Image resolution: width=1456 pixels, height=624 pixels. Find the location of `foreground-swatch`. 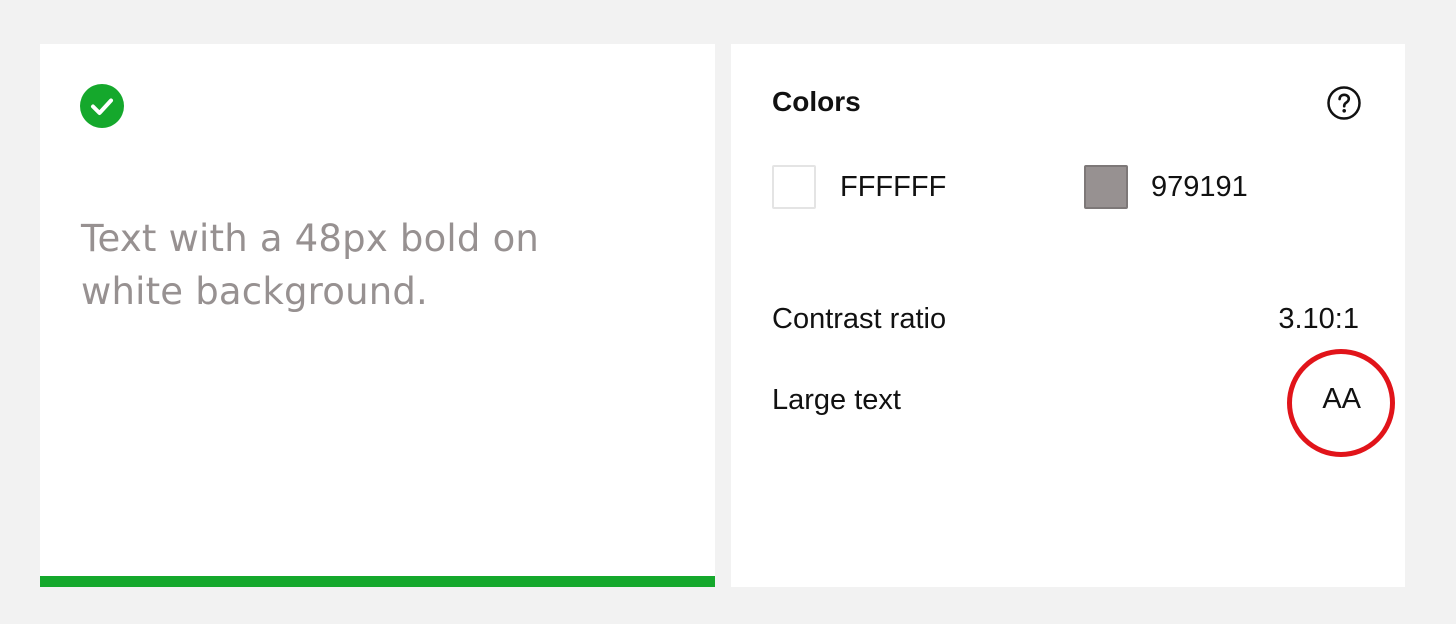

foreground-swatch is located at coordinates (794, 187).